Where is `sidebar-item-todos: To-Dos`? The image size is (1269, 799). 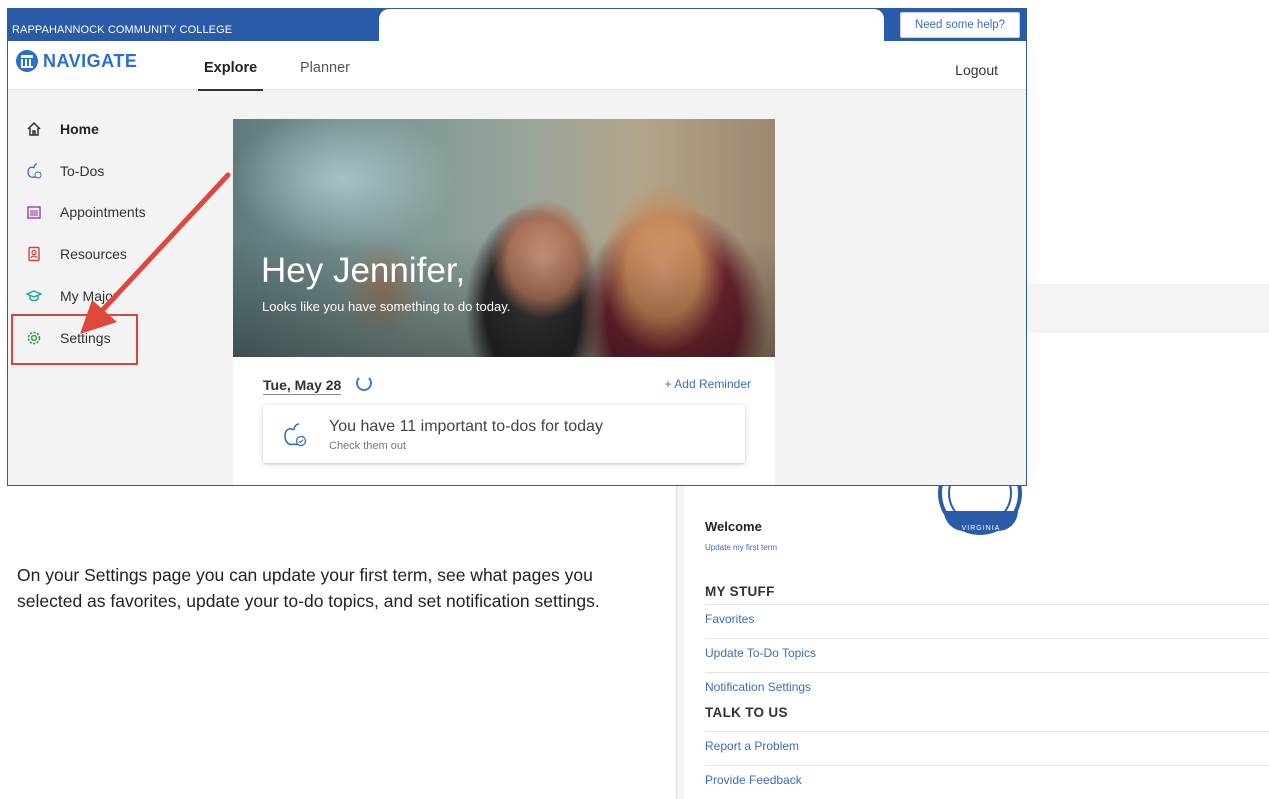 sidebar-item-todos: To-Dos is located at coordinates (65, 171).